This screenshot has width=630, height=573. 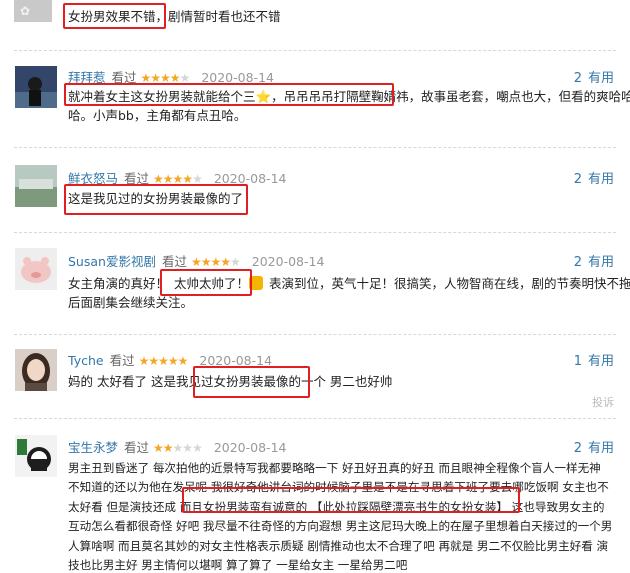 I want to click on username-link: 鲜衣怒马, so click(x=93, y=178).